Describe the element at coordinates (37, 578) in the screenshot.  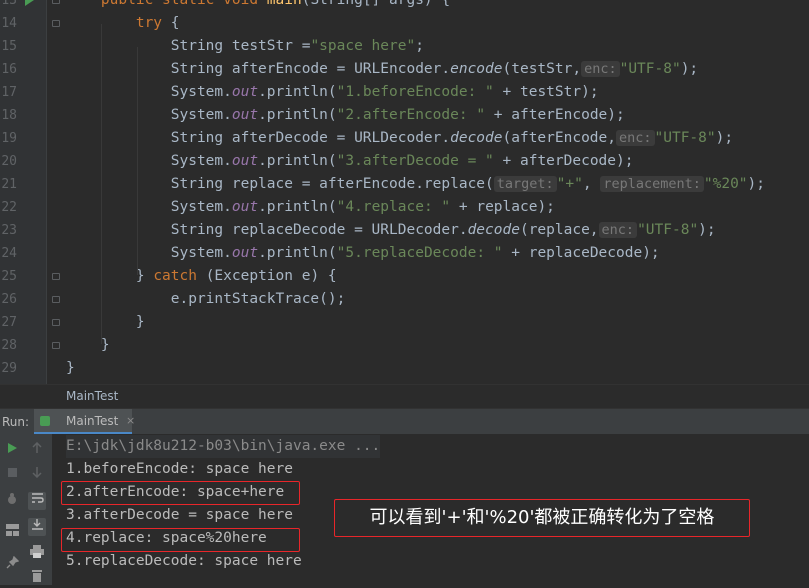
I see `clear-all-button` at that location.